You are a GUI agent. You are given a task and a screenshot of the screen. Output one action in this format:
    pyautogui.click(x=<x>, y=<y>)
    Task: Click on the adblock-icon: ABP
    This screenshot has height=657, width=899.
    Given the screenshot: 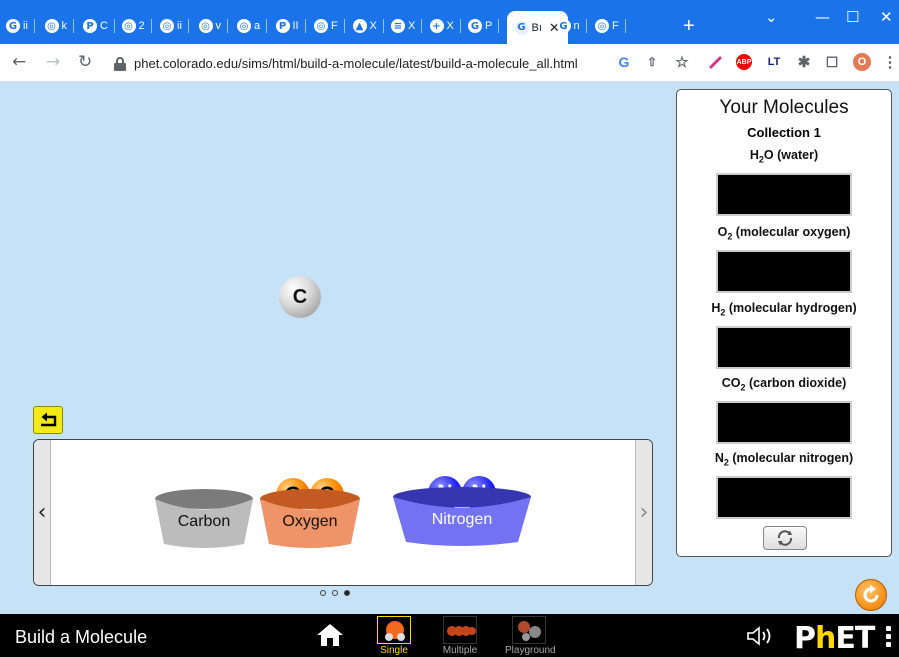 What is the action you would take?
    pyautogui.click(x=744, y=62)
    